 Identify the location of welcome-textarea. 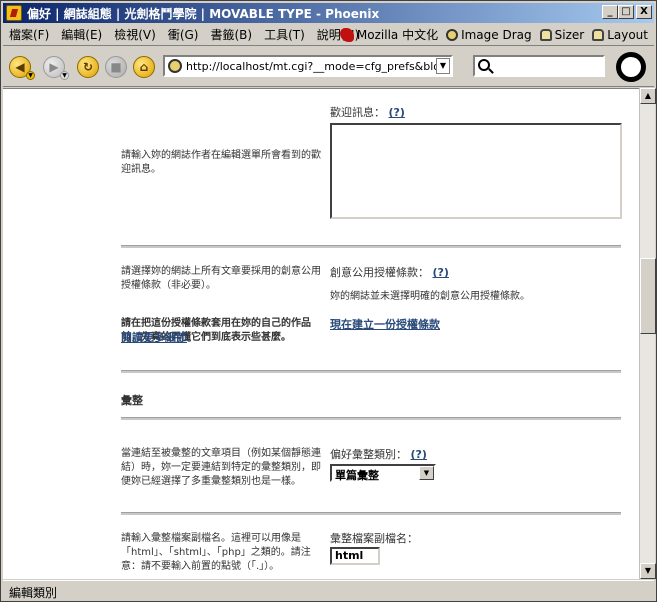
(476, 171).